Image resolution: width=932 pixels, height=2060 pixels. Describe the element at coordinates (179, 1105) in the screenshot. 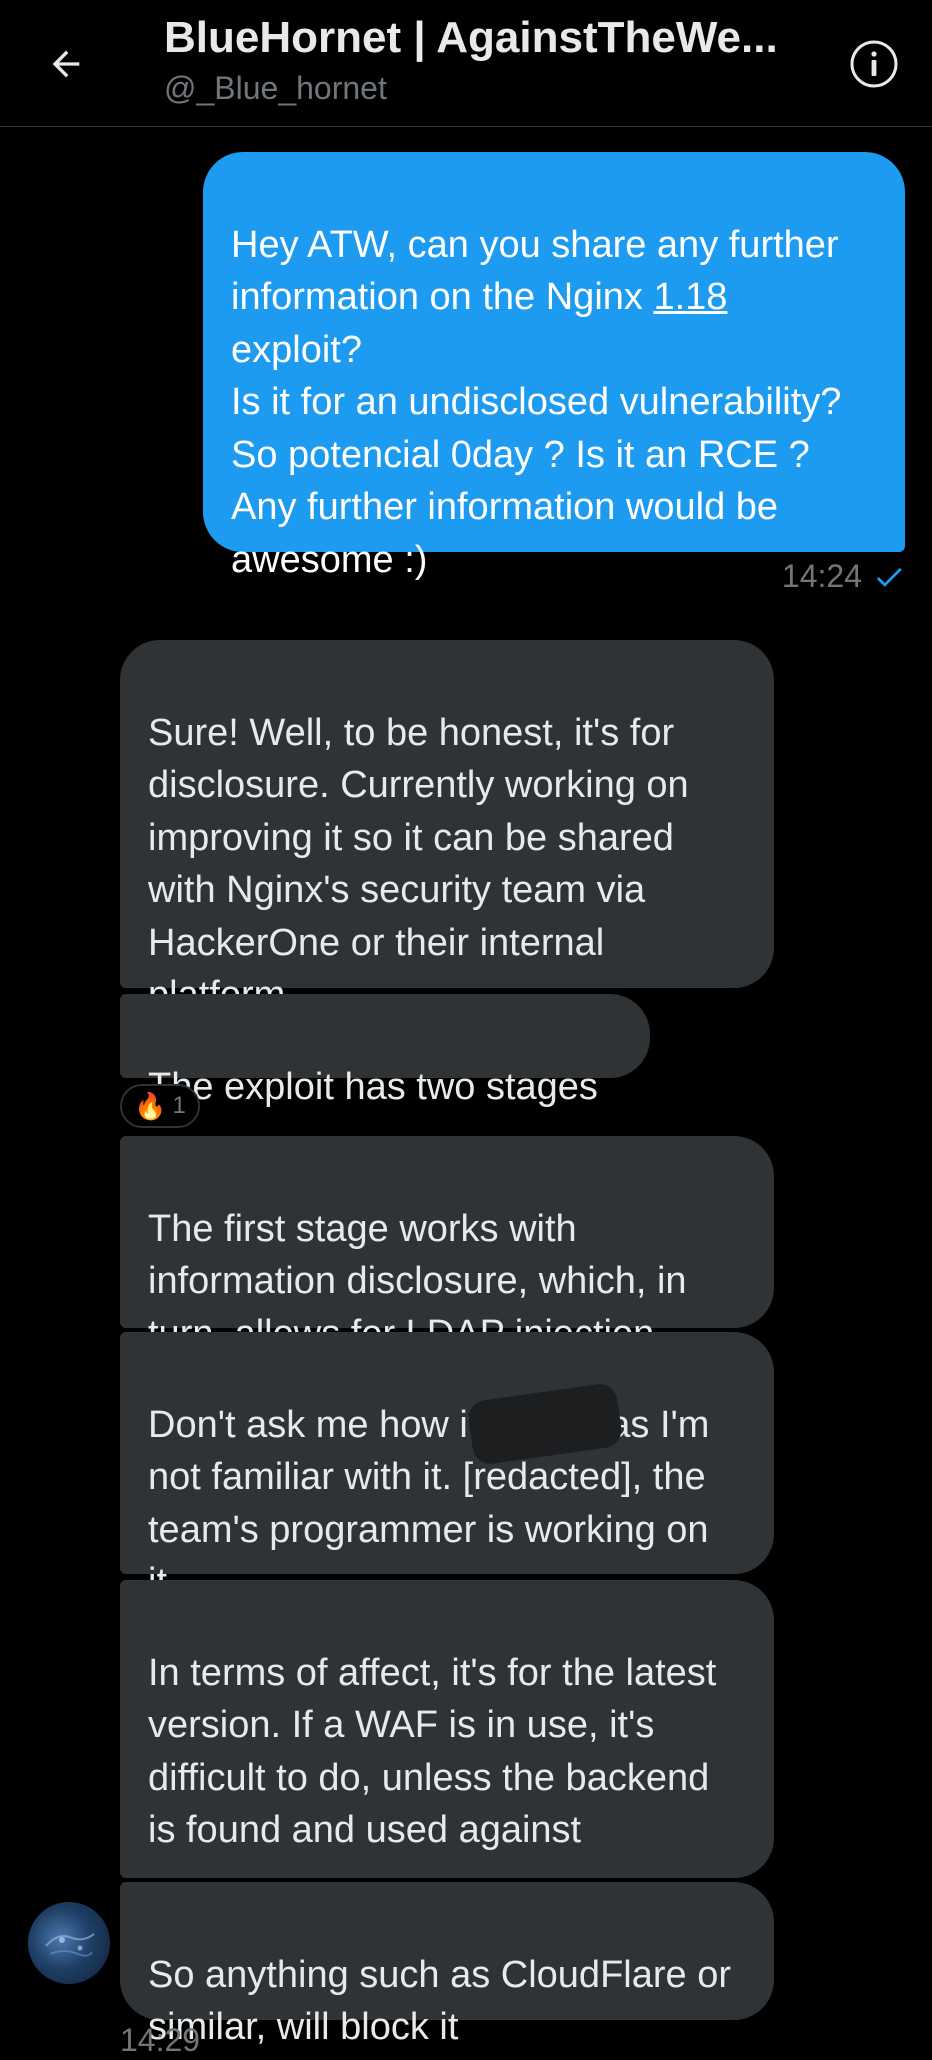

I see `reaction-count: 1` at that location.